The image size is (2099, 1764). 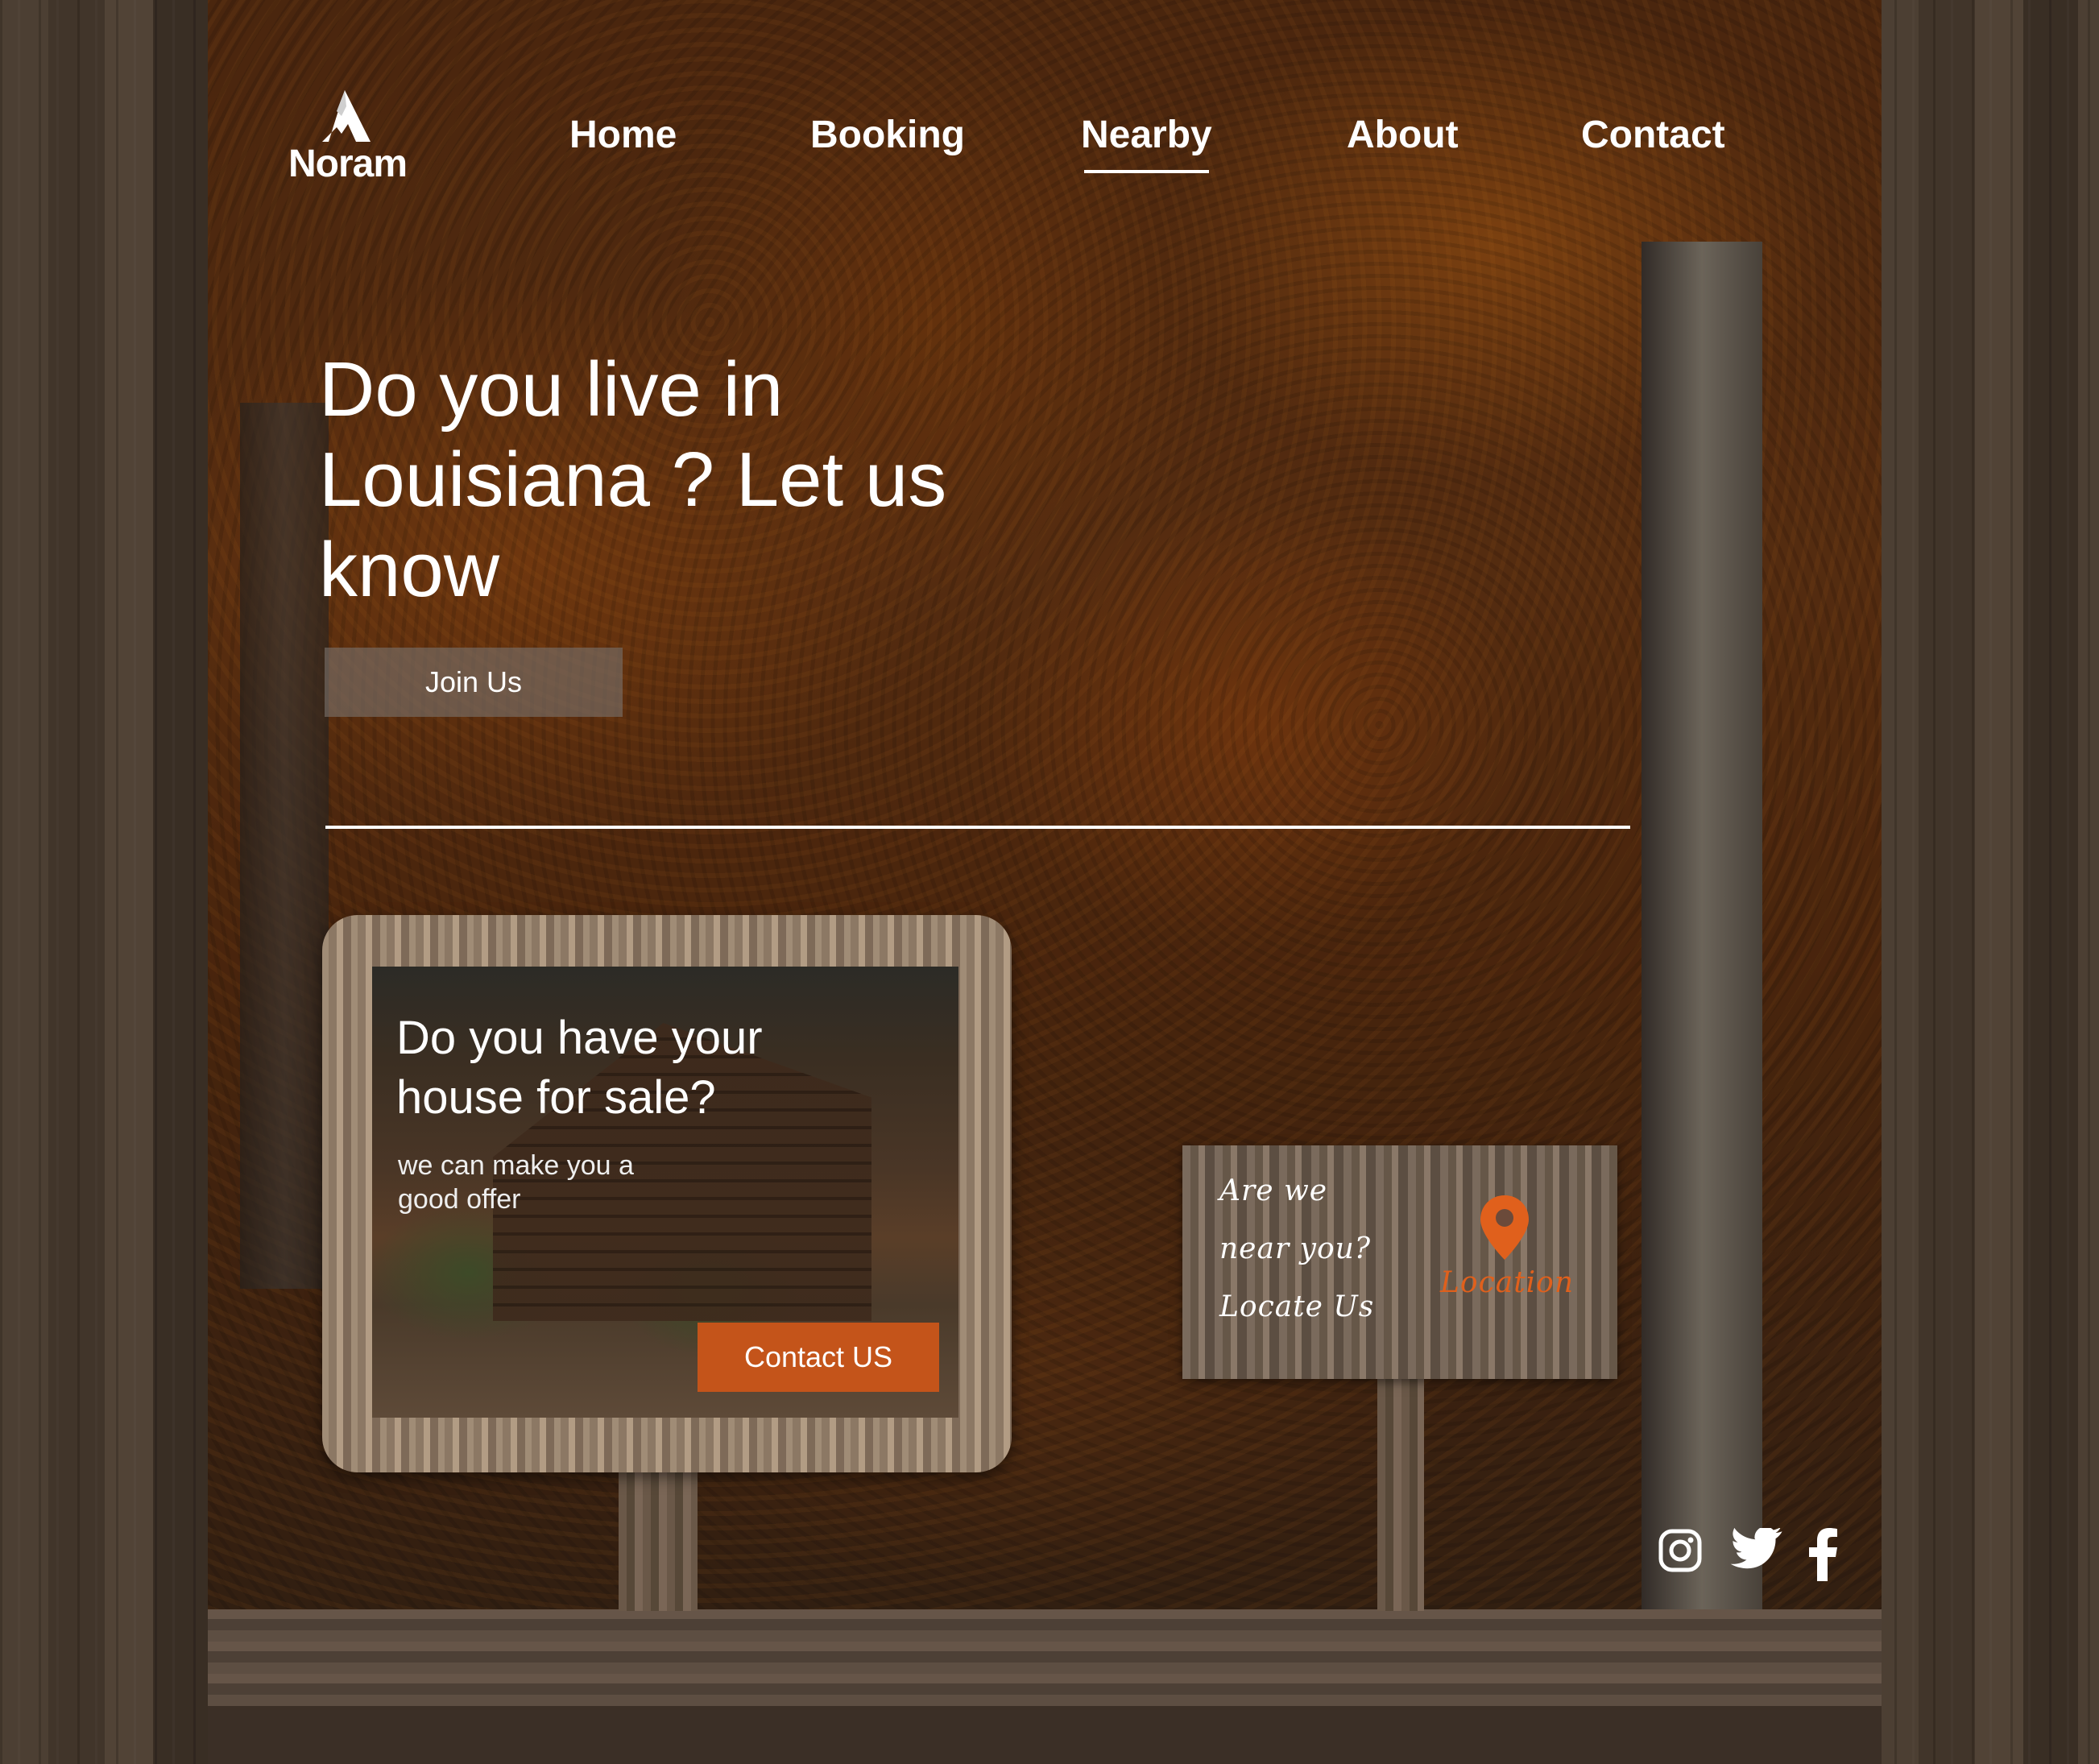 What do you see at coordinates (1403, 135) in the screenshot?
I see `nav-about: About` at bounding box center [1403, 135].